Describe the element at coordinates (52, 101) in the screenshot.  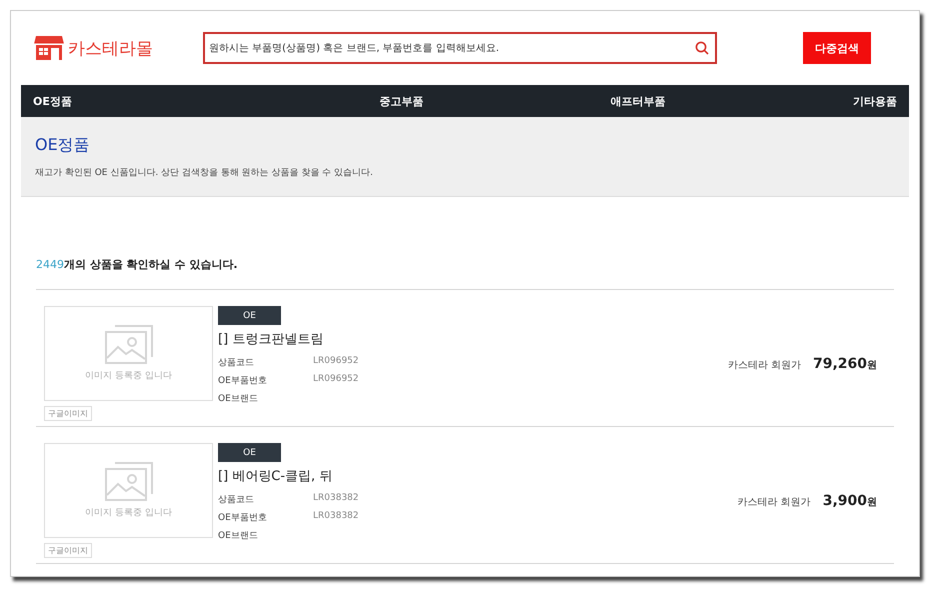
I see `nav-item: OE정품` at that location.